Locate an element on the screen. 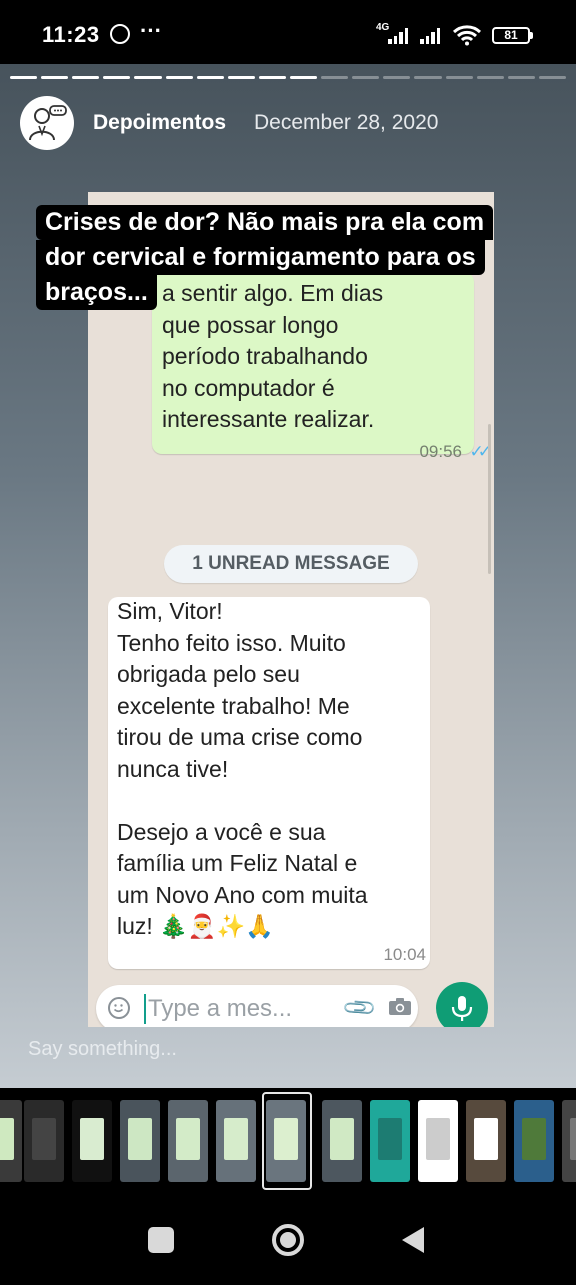 The image size is (576, 1285). message-composer: 📎 is located at coordinates (257, 1006).